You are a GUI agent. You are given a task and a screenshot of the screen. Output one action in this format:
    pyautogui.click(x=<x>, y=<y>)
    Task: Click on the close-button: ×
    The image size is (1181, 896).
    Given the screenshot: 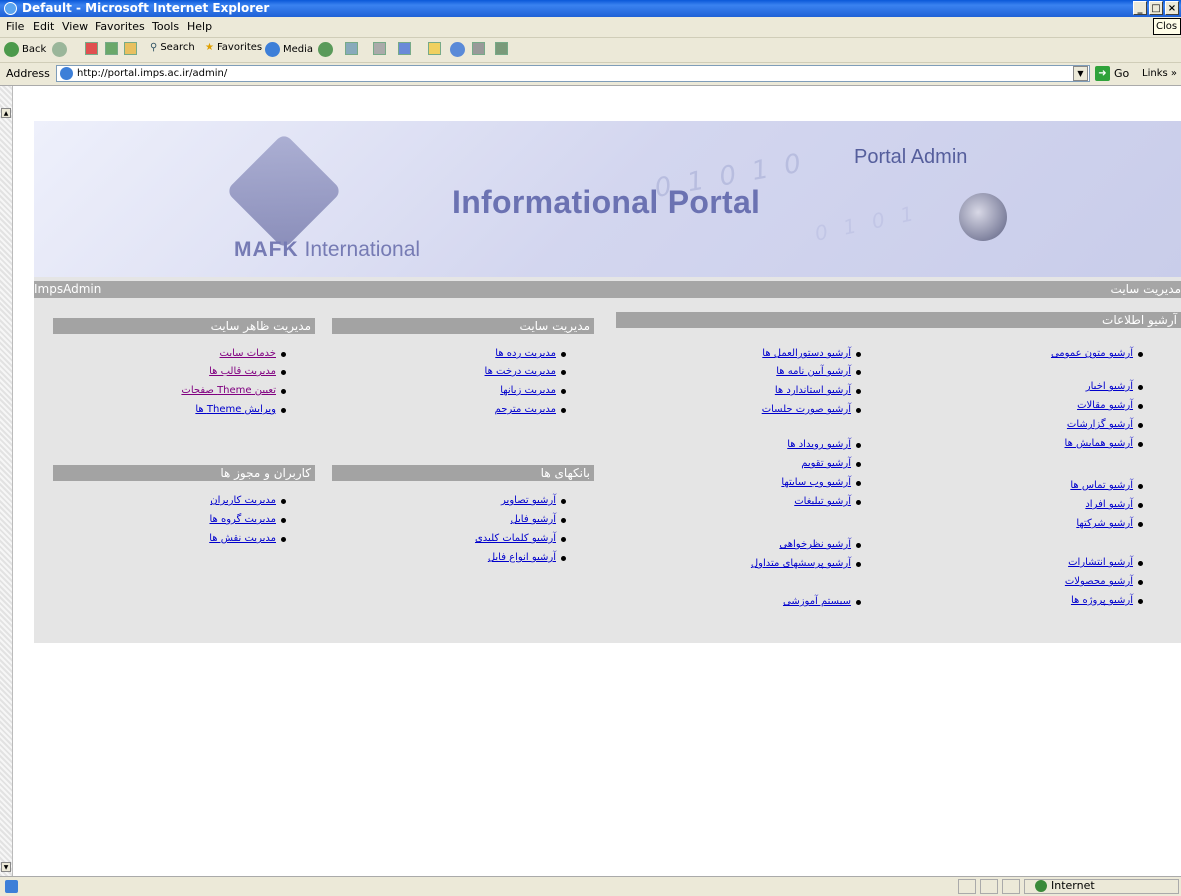 What is the action you would take?
    pyautogui.click(x=1172, y=8)
    